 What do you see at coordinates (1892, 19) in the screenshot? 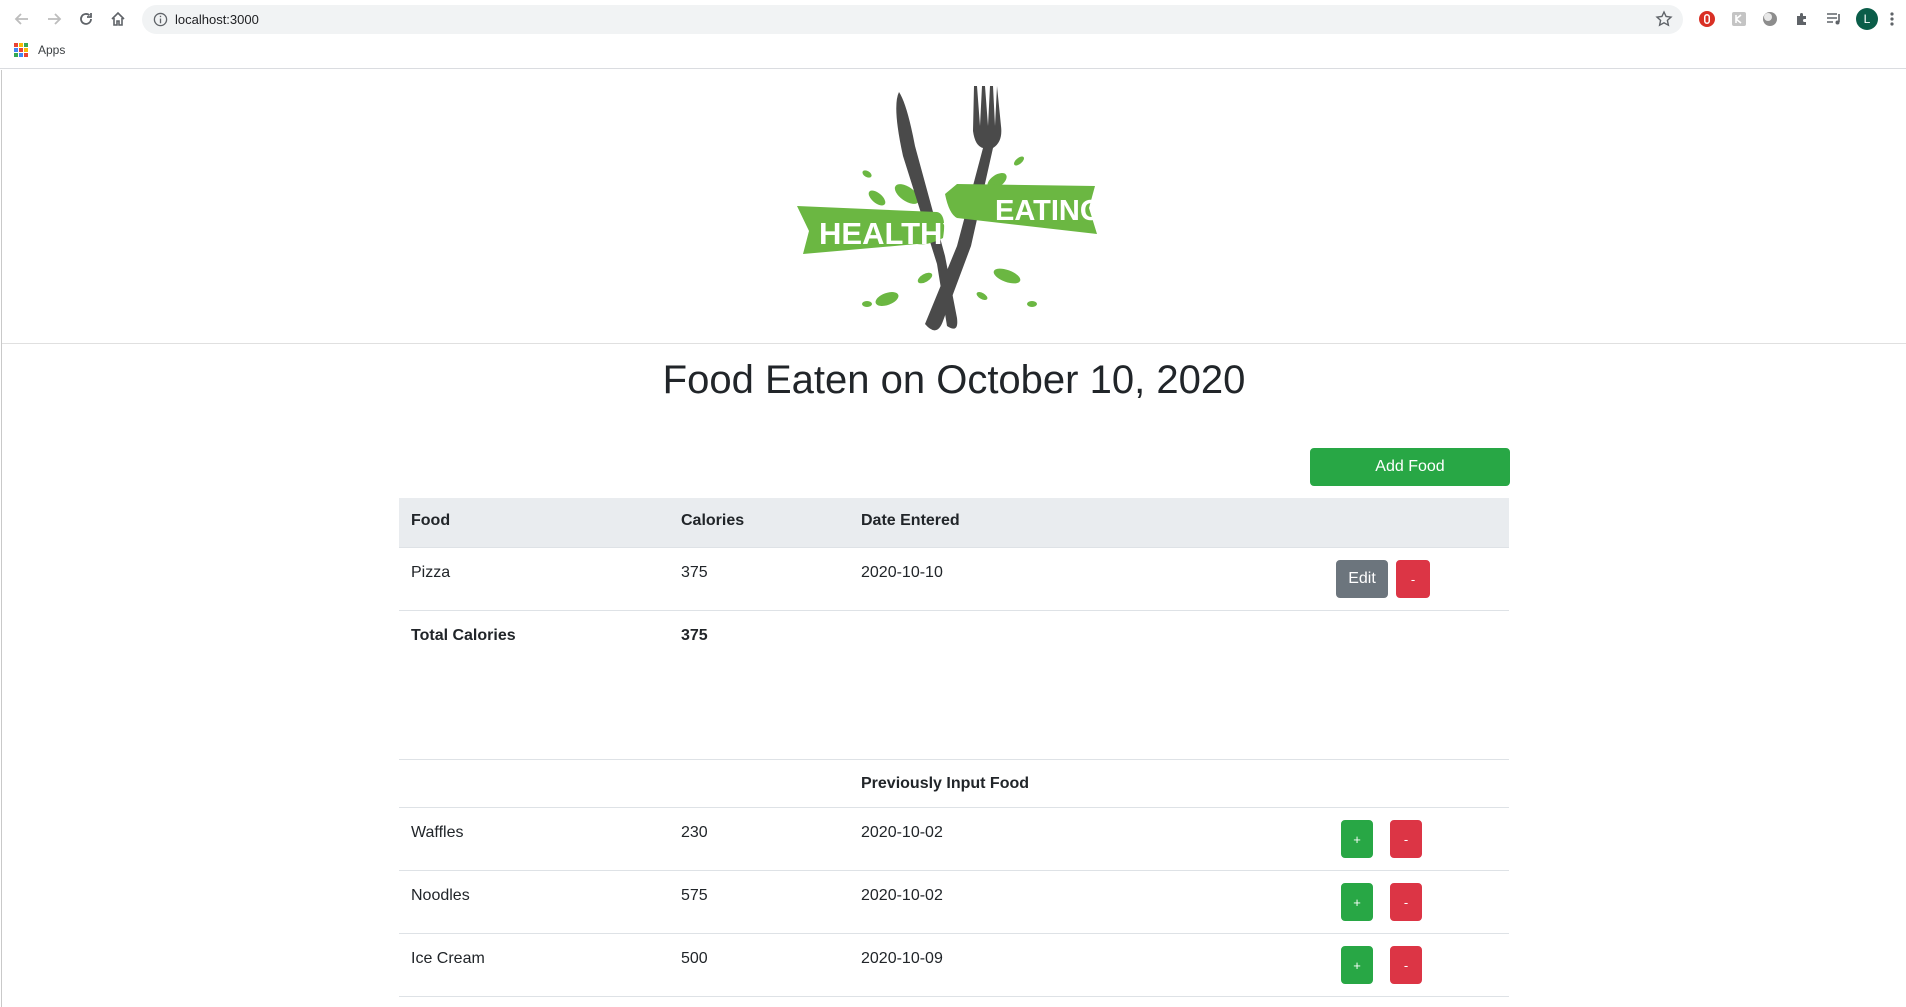
I see `browser-menu-icon` at bounding box center [1892, 19].